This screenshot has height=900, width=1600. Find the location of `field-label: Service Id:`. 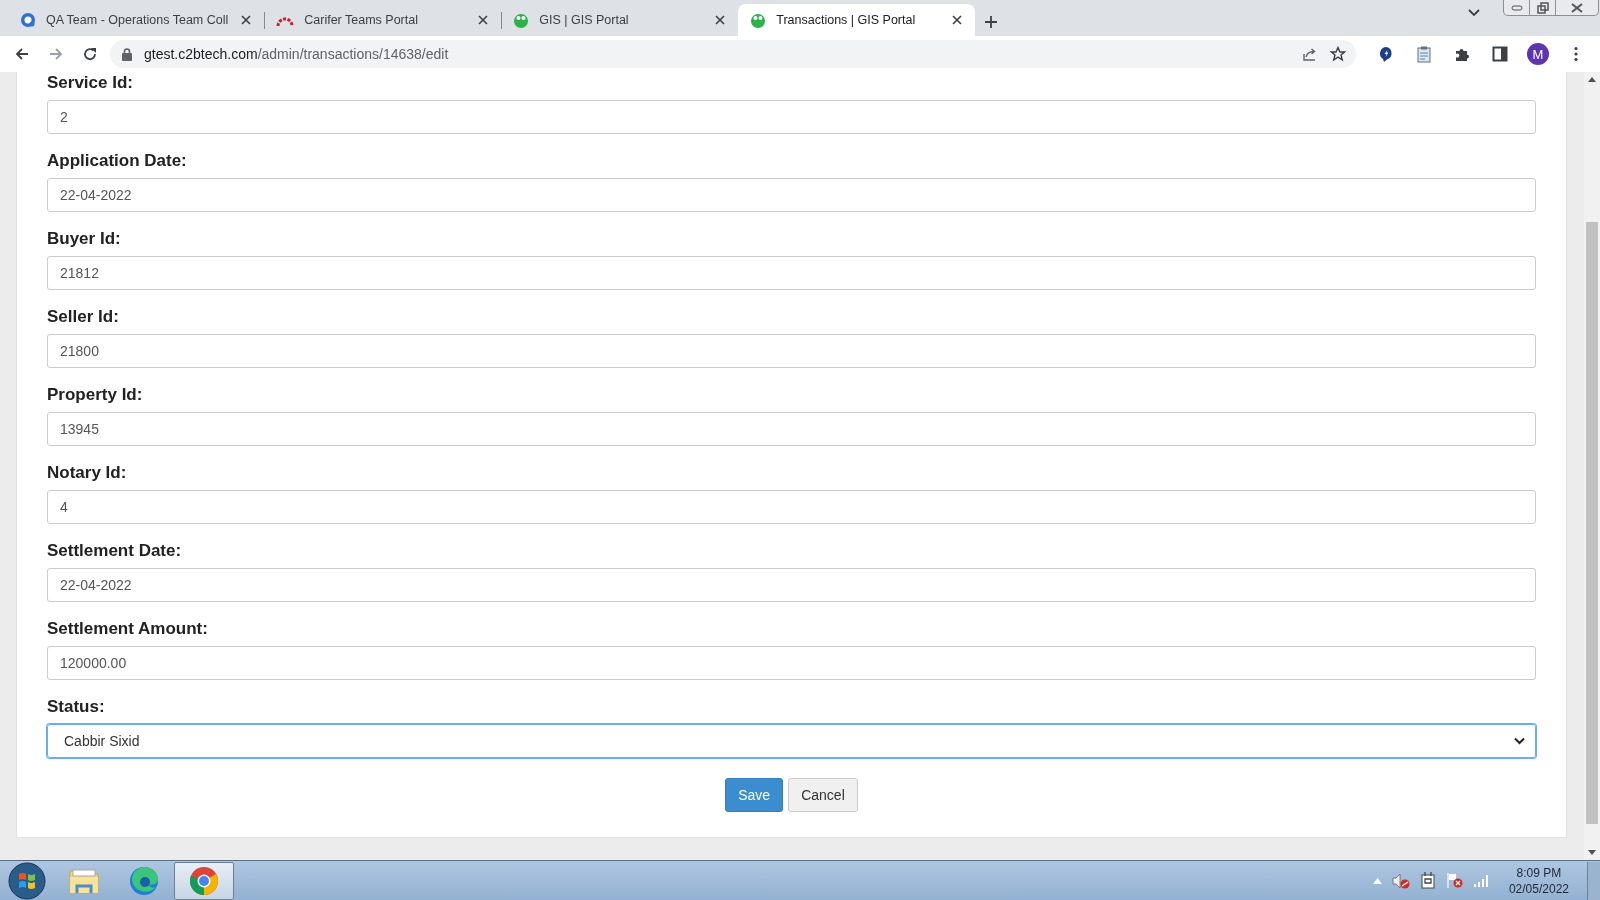

field-label: Service Id: is located at coordinates (90, 83).